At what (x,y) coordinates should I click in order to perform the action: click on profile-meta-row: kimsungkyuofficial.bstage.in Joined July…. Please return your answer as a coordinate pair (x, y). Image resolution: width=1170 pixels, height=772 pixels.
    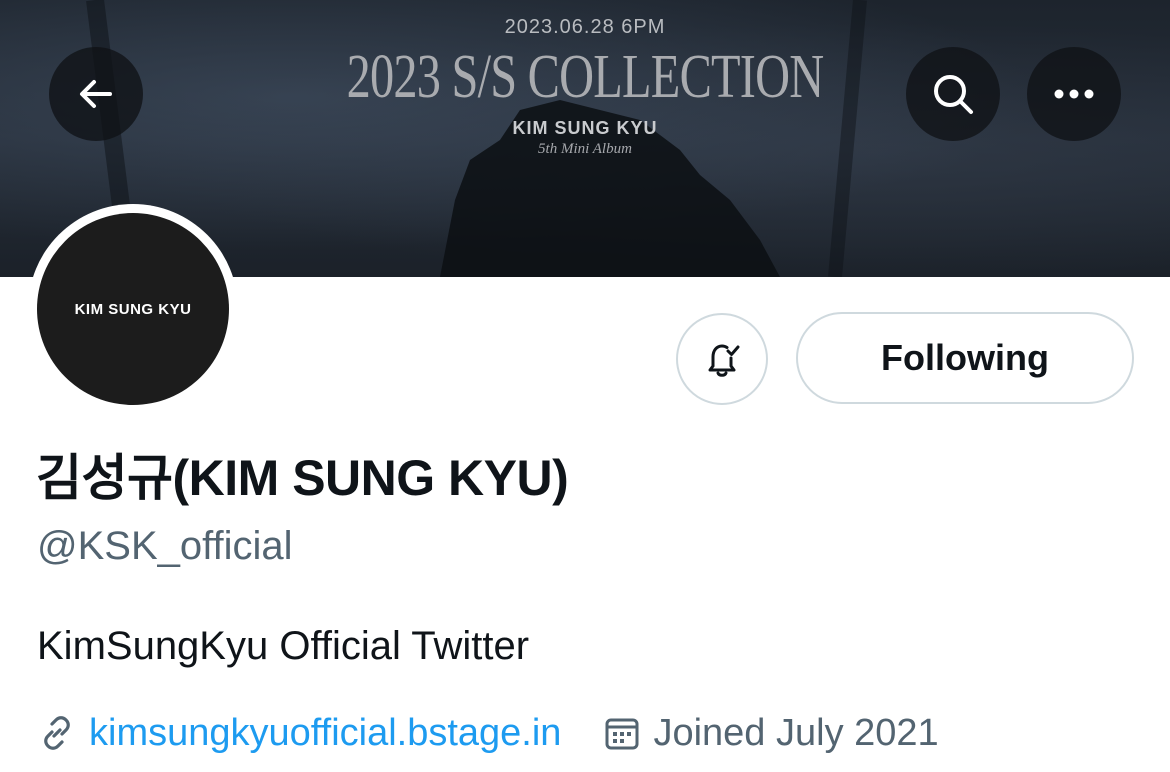
    Looking at the image, I should click on (488, 733).